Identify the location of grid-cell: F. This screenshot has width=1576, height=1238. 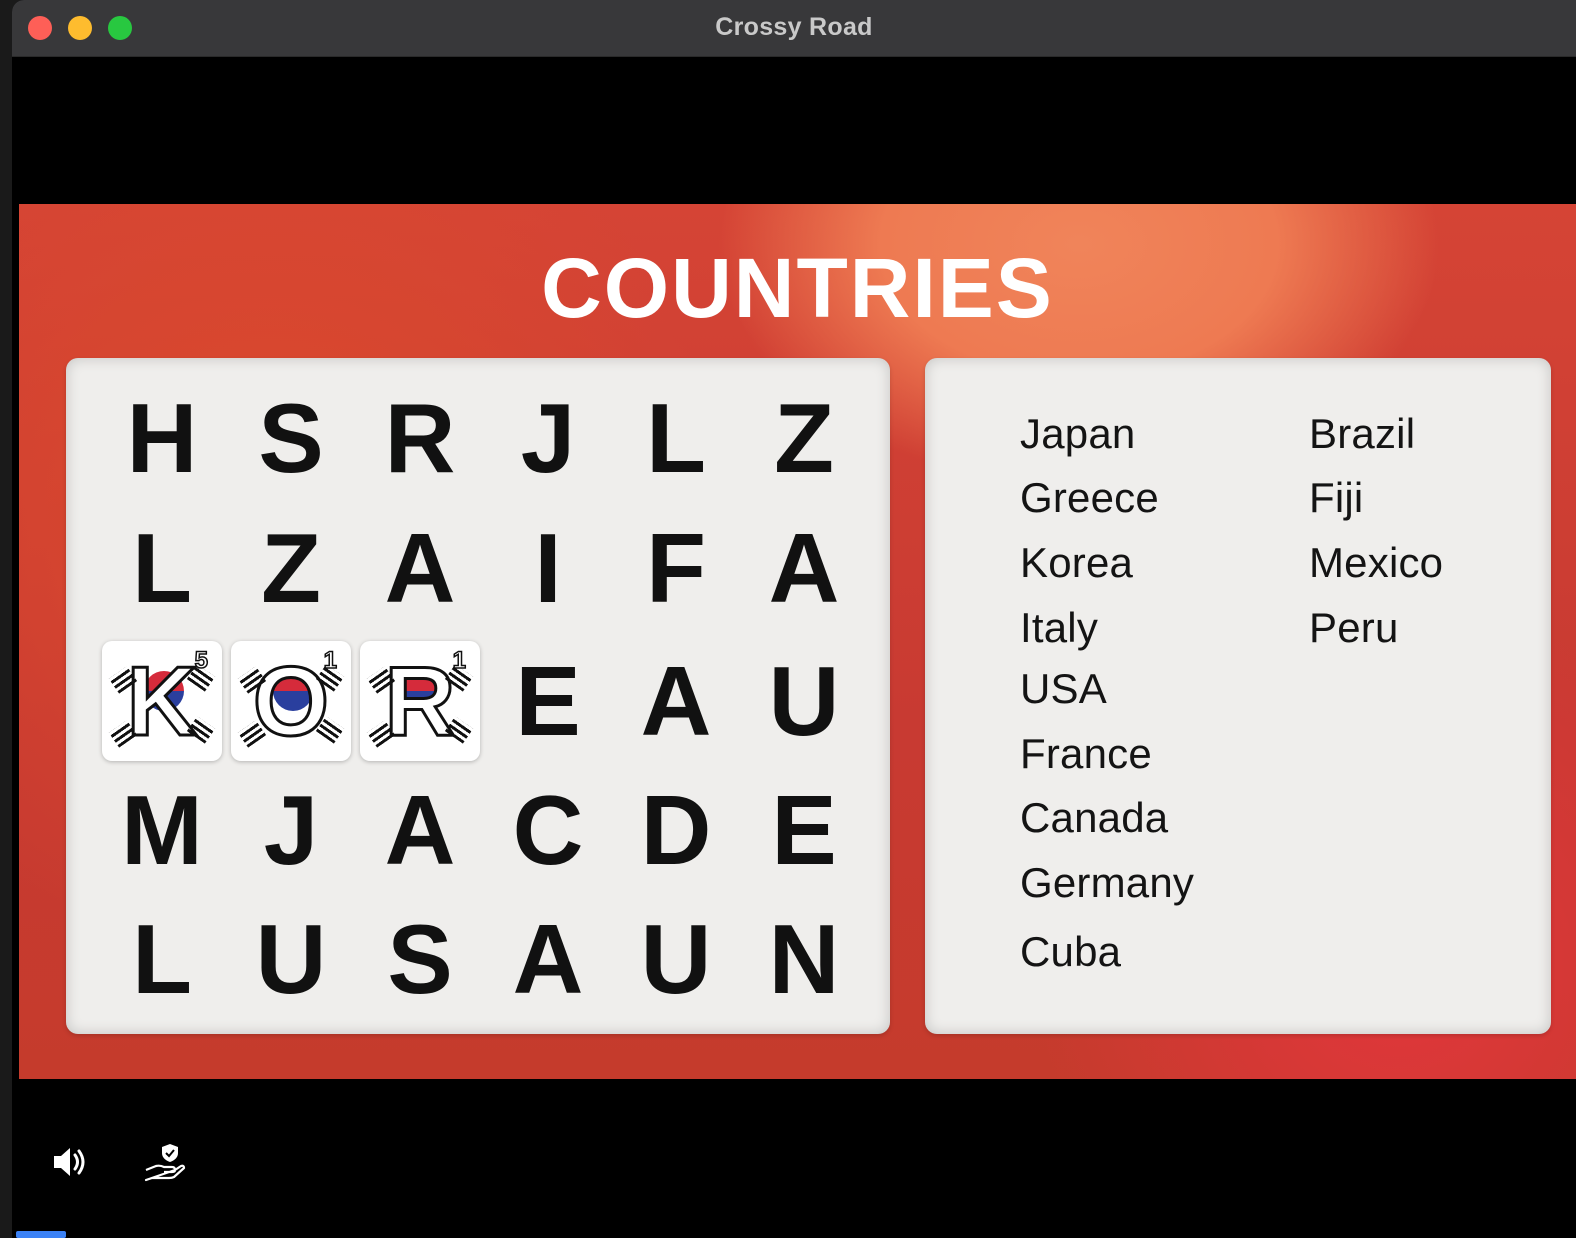
(676, 568).